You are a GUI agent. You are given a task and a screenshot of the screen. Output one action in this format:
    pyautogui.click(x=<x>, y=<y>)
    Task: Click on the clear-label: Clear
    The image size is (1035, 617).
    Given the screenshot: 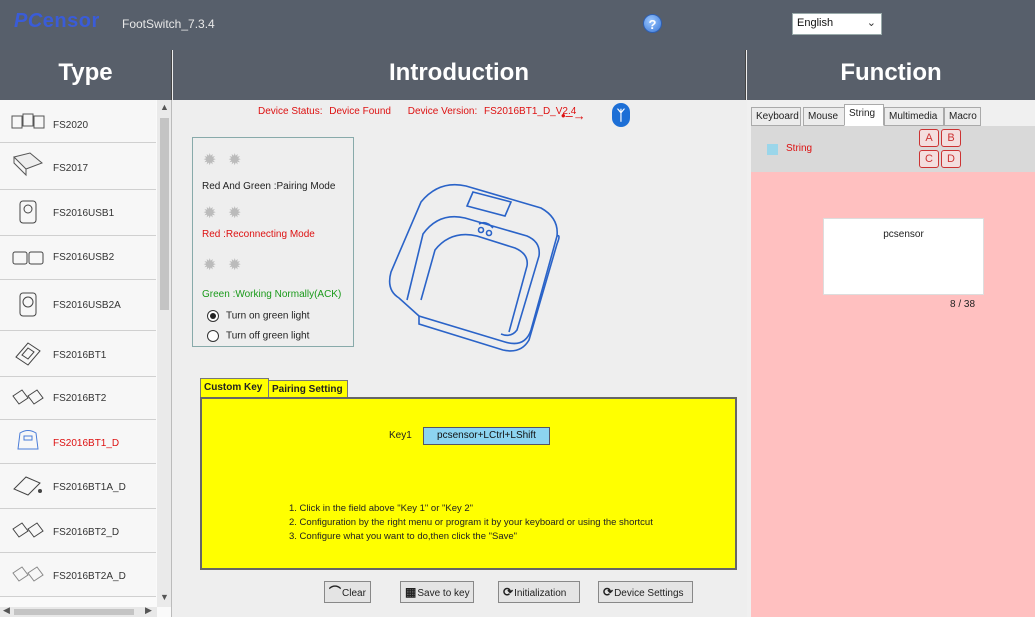 What is the action you would take?
    pyautogui.click(x=354, y=593)
    